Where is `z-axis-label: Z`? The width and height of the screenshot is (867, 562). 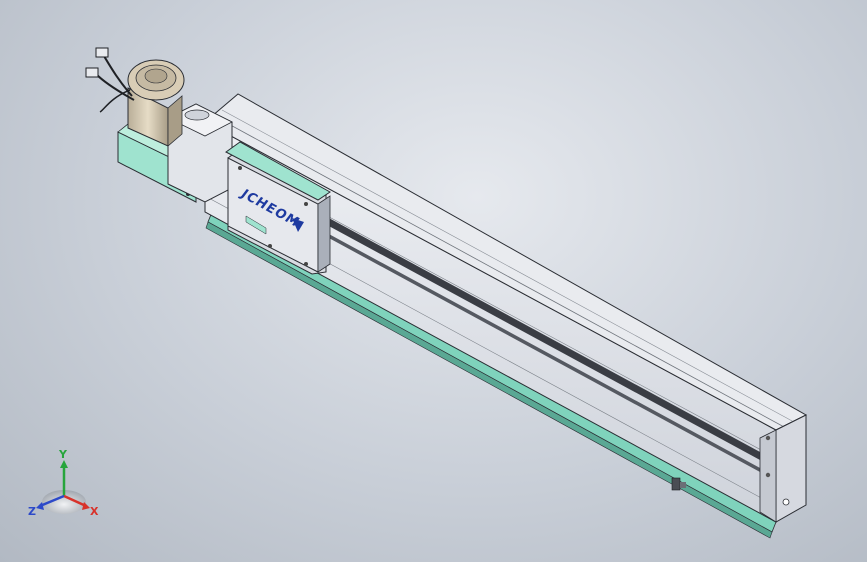 z-axis-label: Z is located at coordinates (32, 511).